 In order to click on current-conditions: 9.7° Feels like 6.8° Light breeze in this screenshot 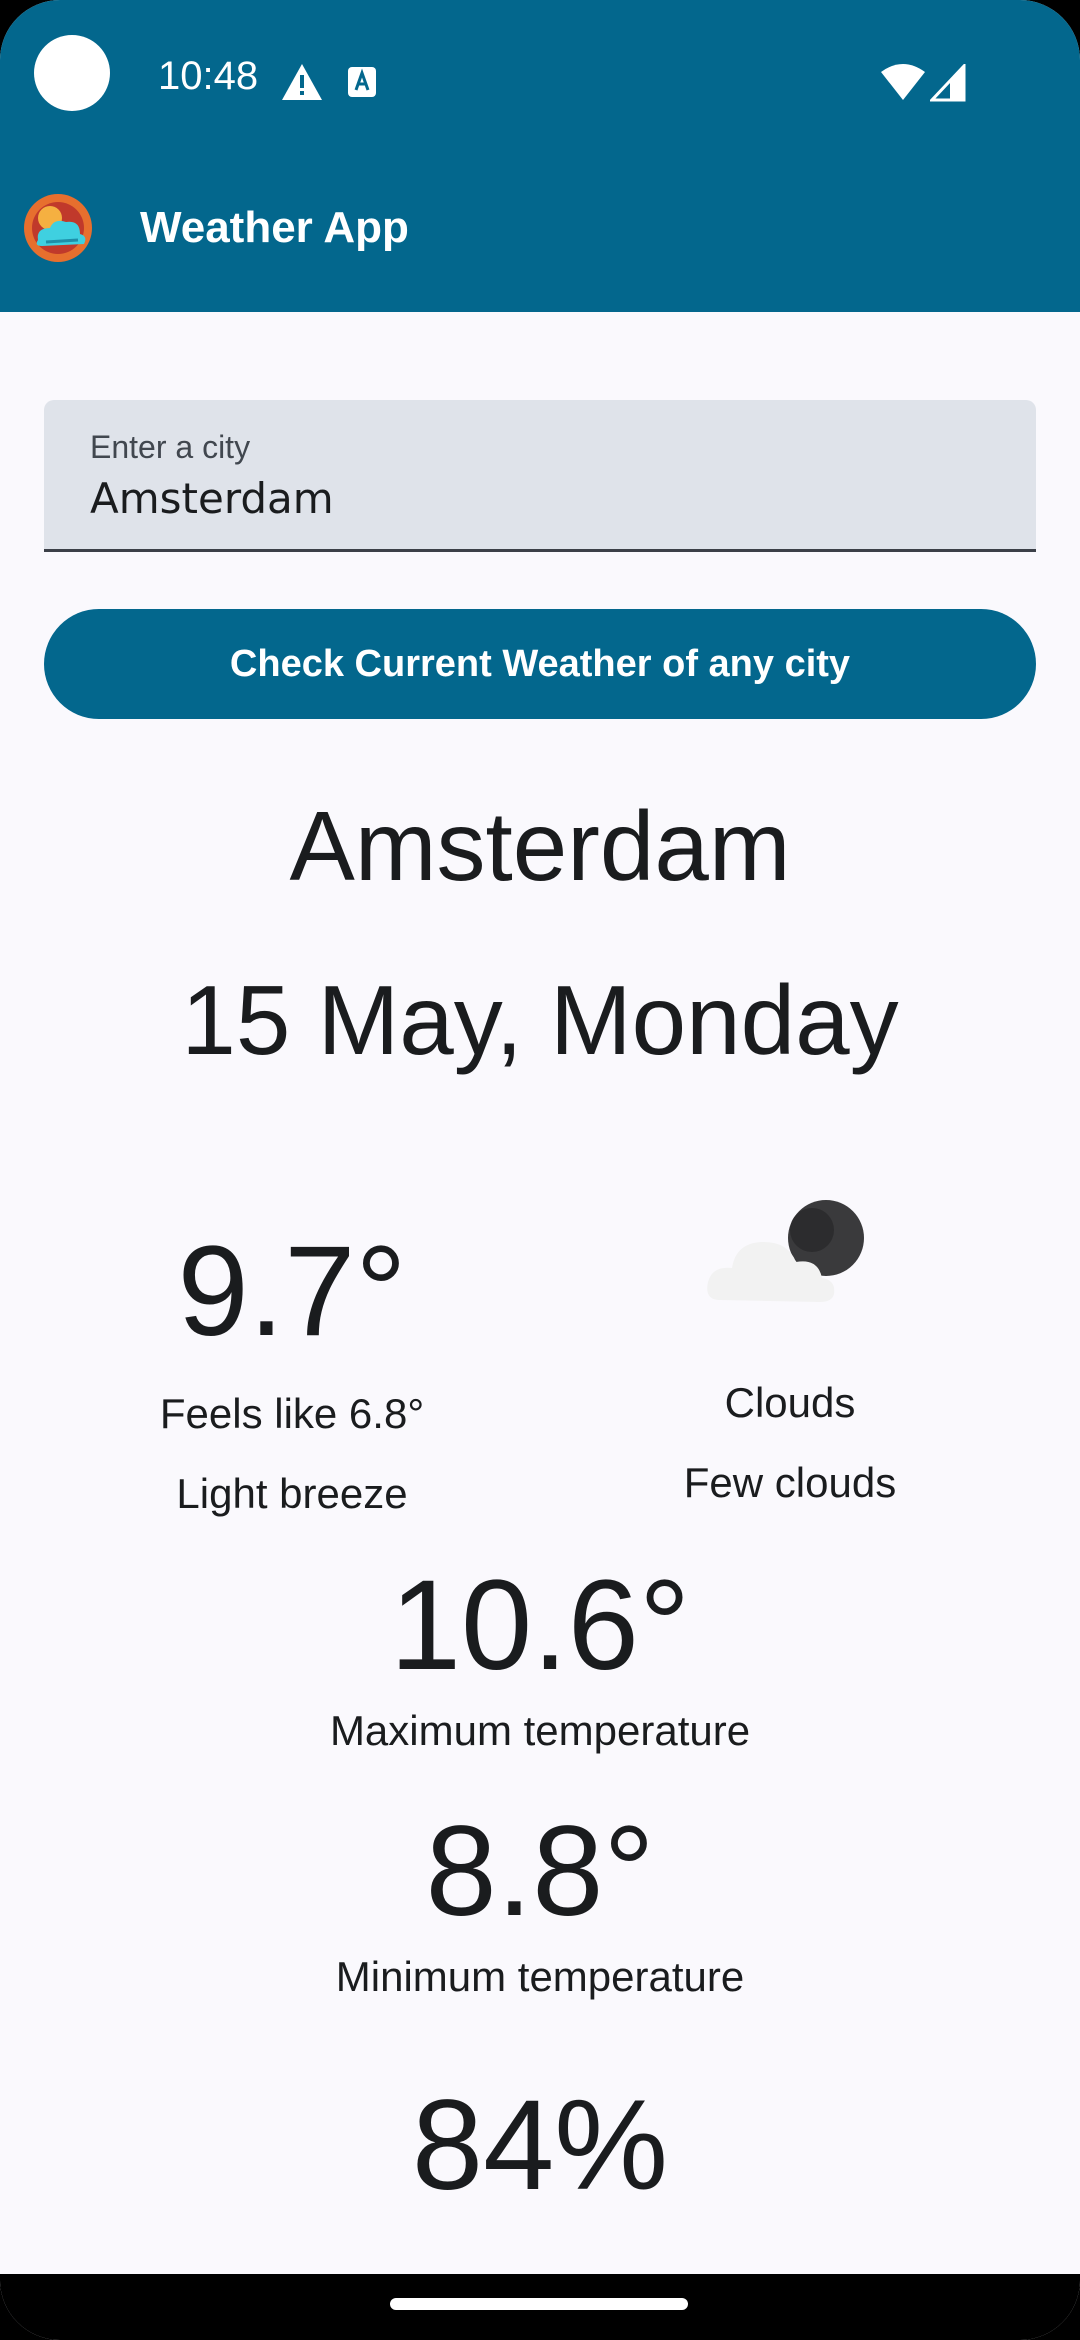, I will do `click(292, 1370)`.